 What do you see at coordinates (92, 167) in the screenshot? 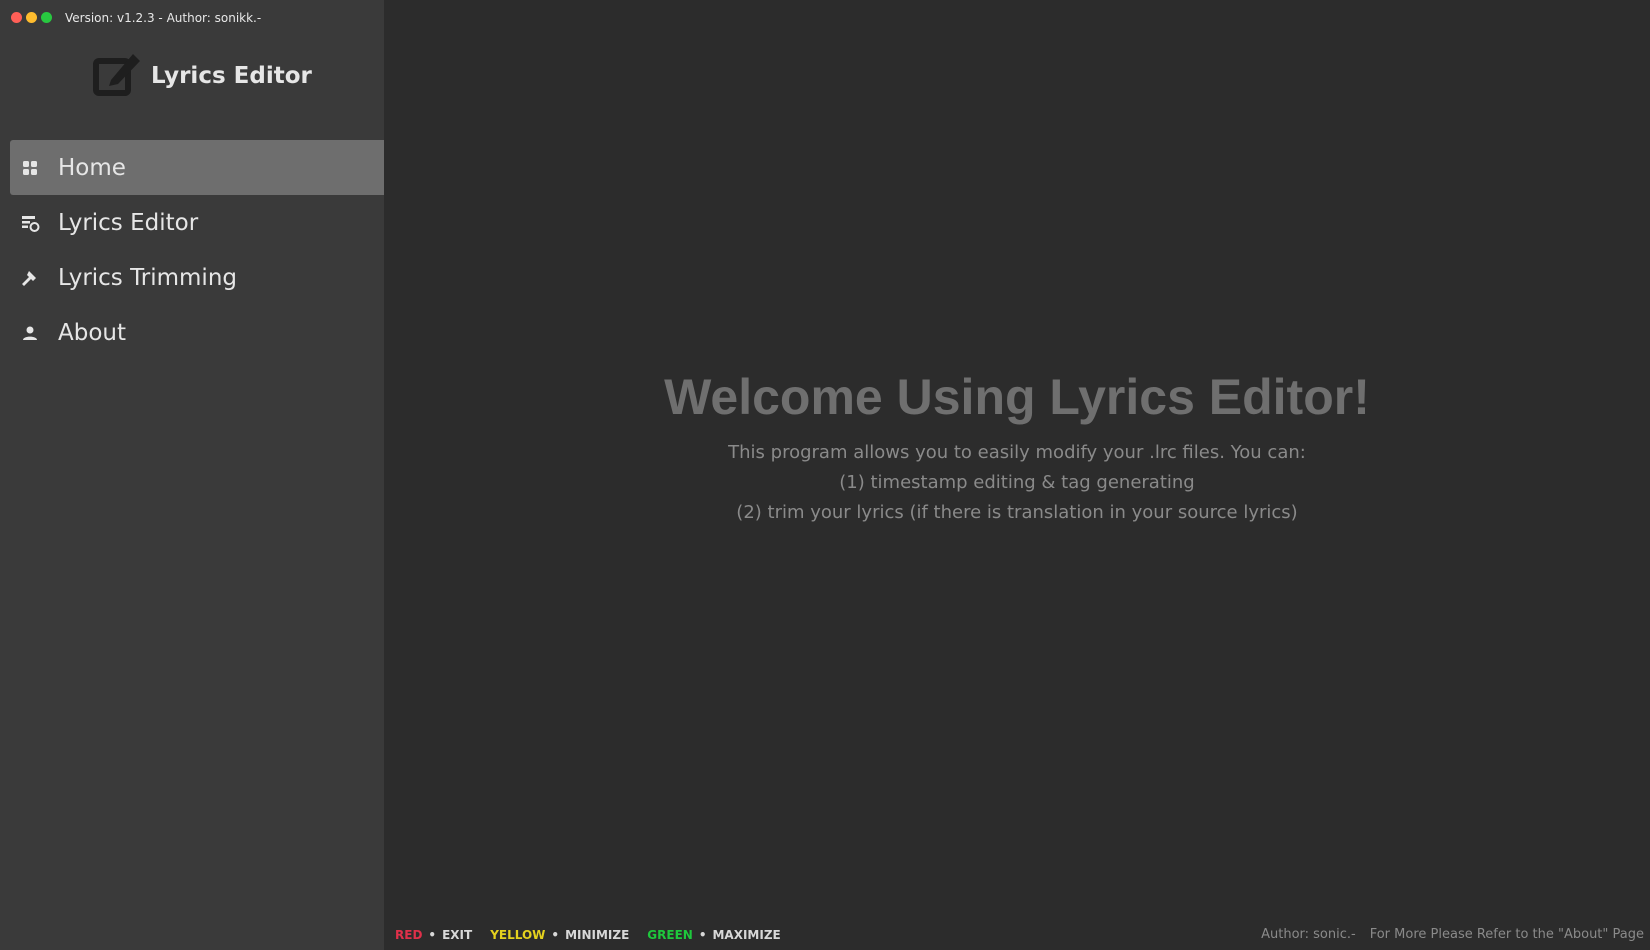
I see `sidebar-item-label: Home` at bounding box center [92, 167].